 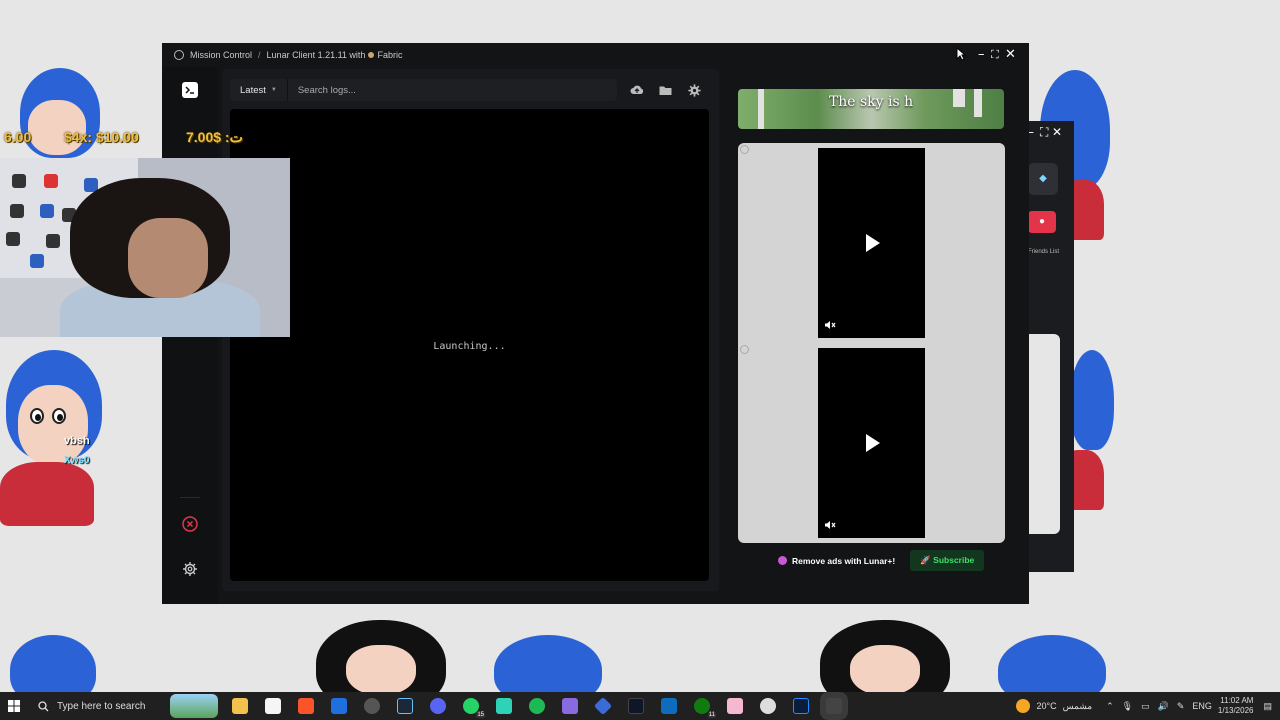 I want to click on whatsapp-badge: 15, so click(x=480, y=715).